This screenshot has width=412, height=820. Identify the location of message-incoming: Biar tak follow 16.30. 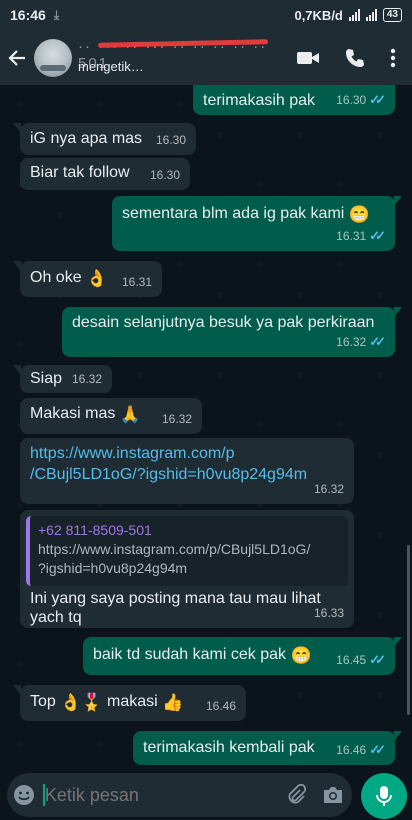
(105, 174).